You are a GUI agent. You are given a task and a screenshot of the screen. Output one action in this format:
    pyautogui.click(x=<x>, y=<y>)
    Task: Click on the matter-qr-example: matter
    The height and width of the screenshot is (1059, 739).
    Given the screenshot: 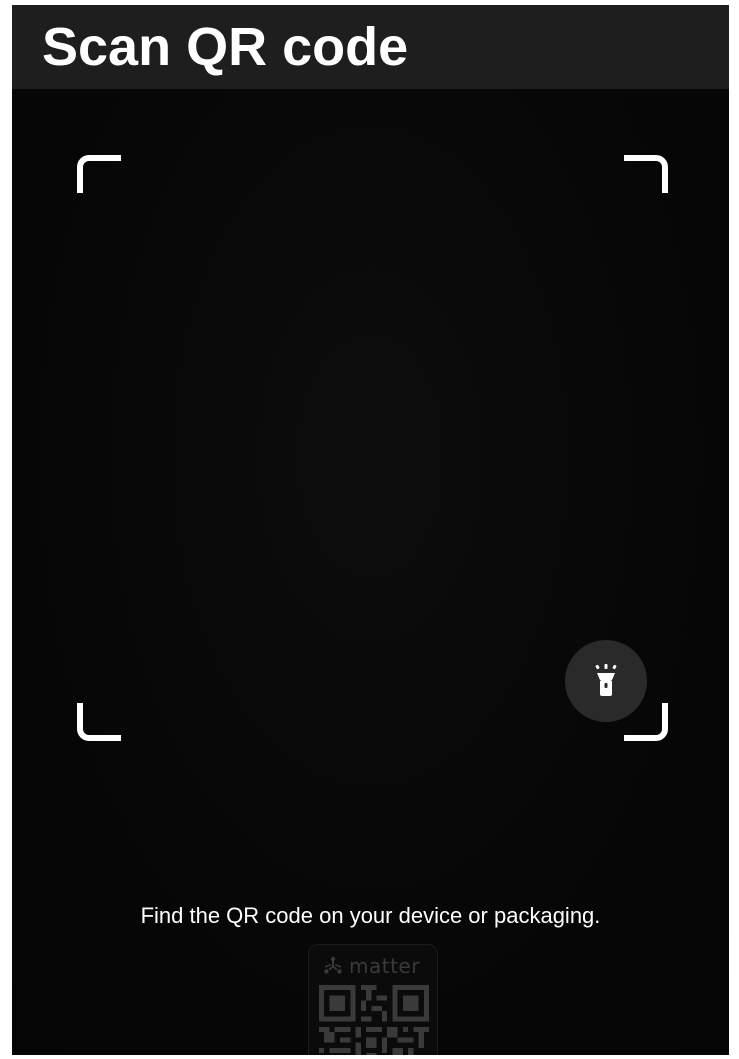 What is the action you would take?
    pyautogui.click(x=373, y=999)
    